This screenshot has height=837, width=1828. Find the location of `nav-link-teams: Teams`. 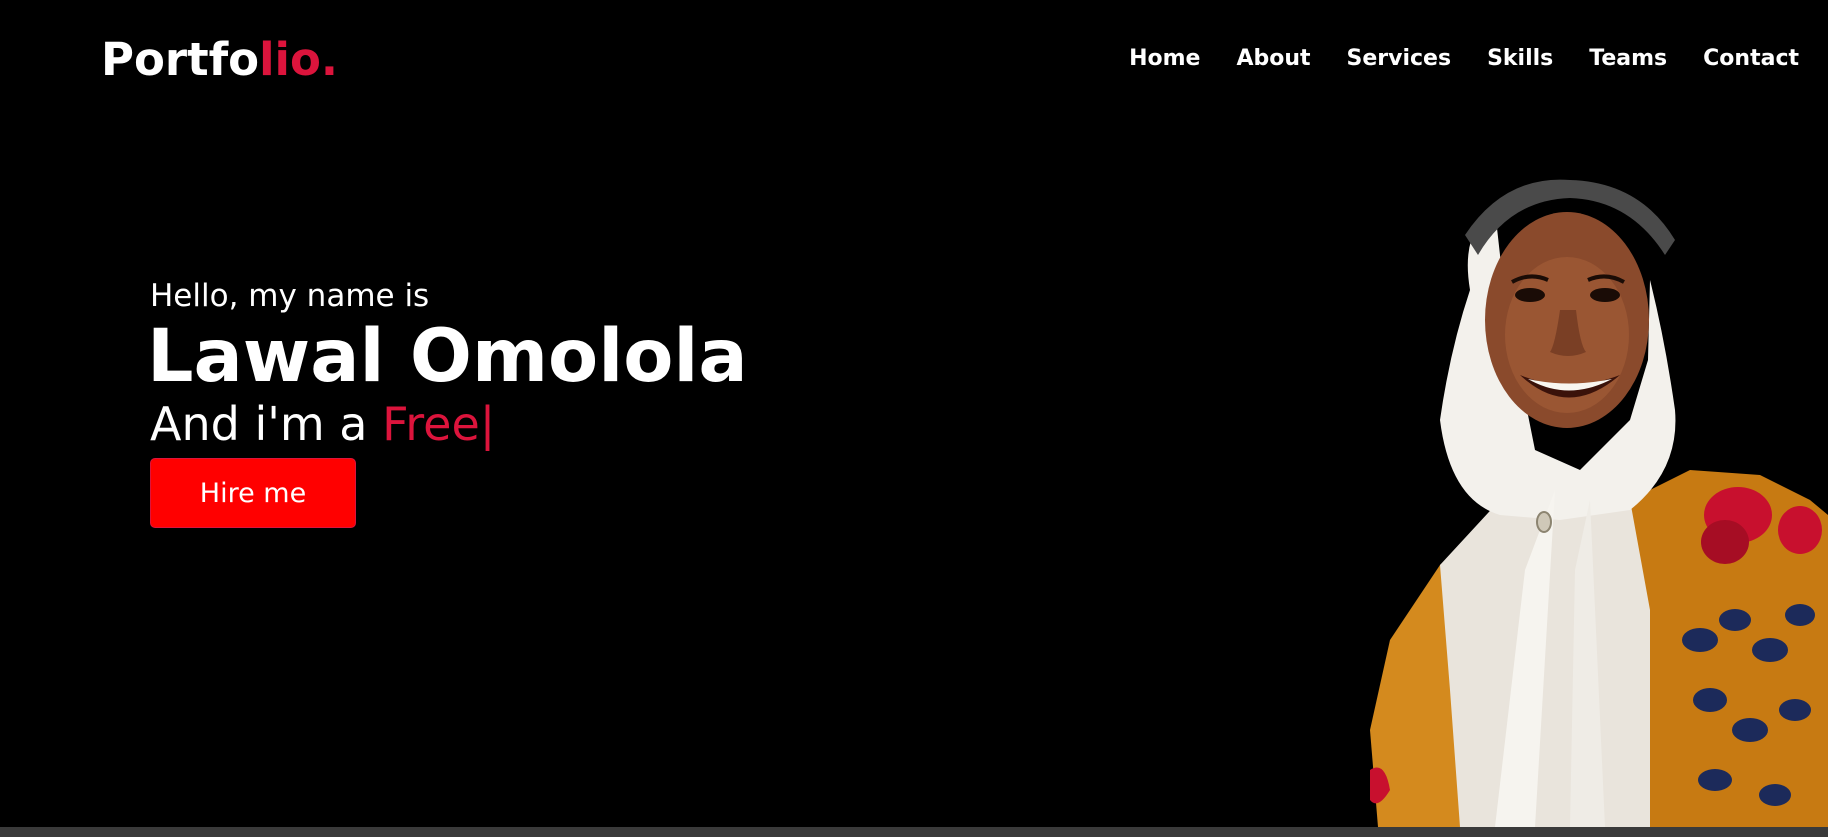

nav-link-teams: Teams is located at coordinates (1628, 59).